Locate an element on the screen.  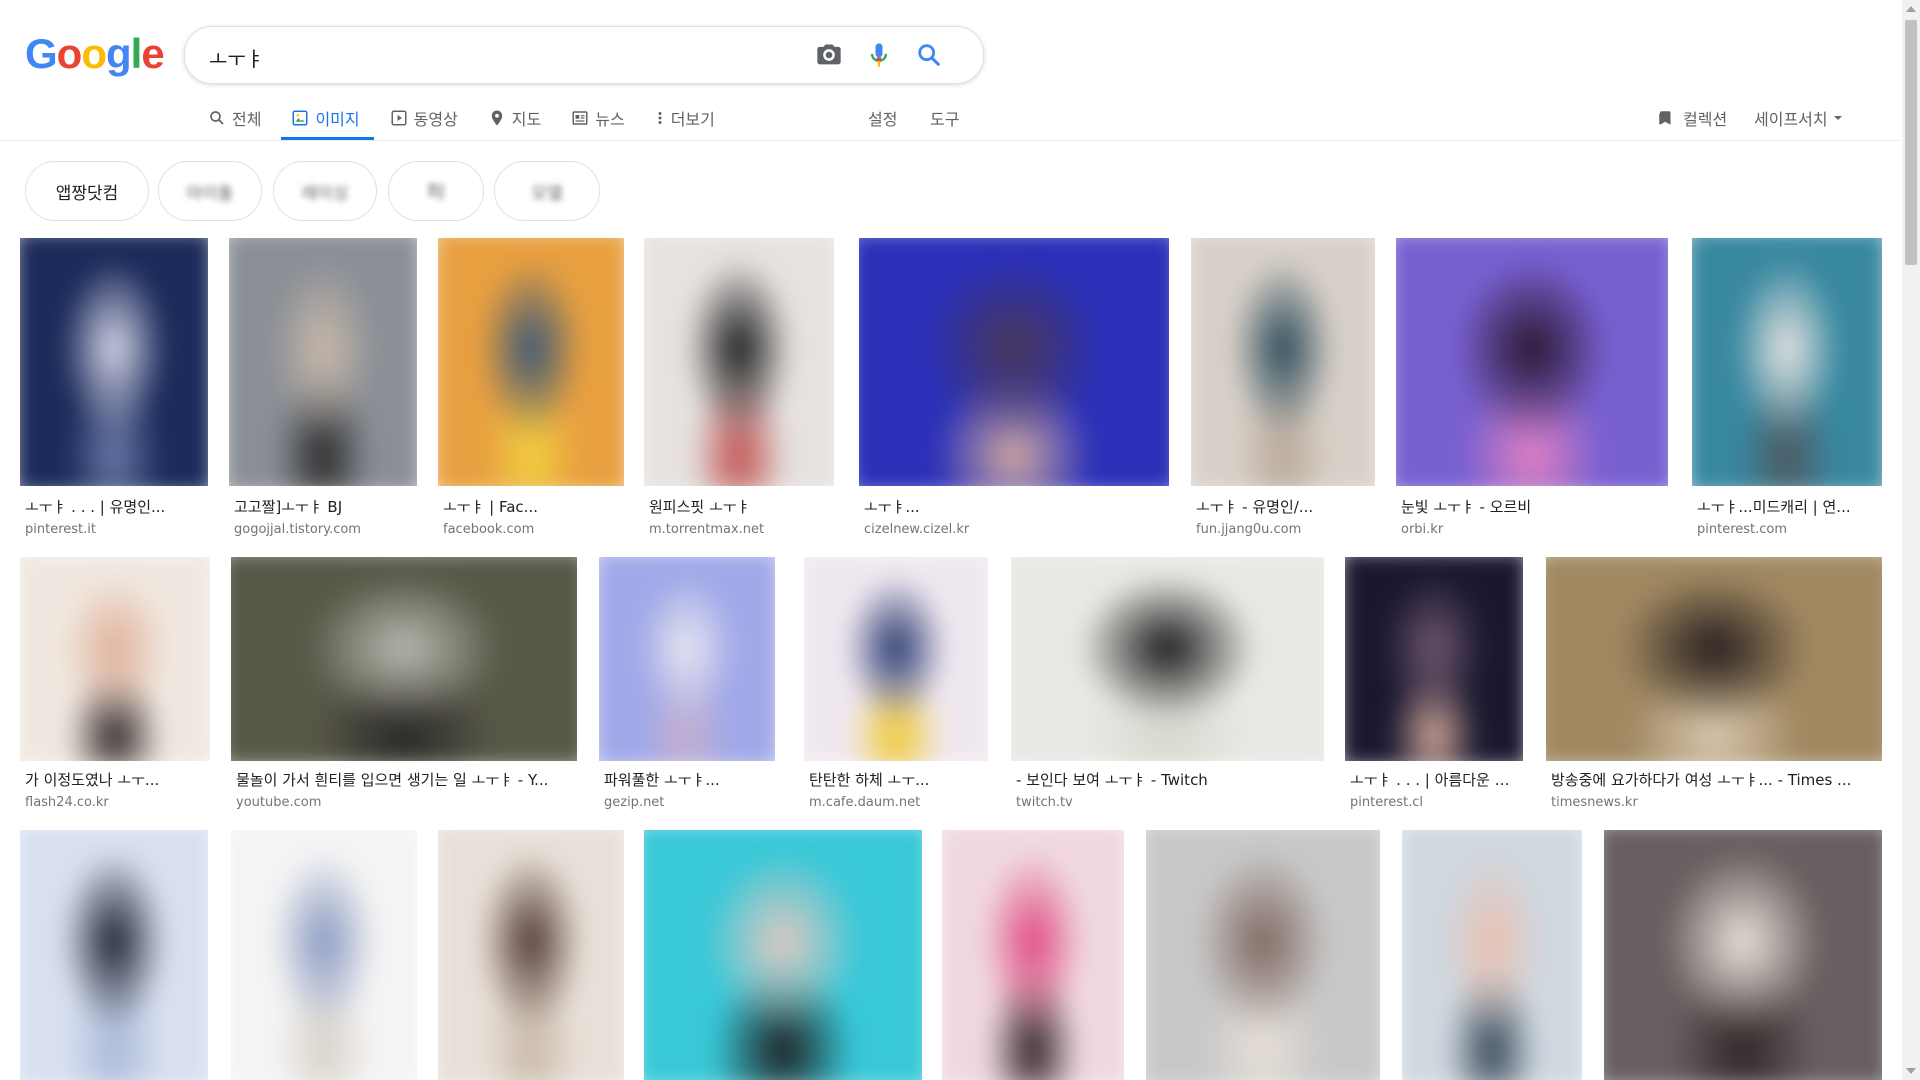
image-result: ㅗㅜㅑ . . . | 아름다운 여... pinterest.cl is located at coordinates (1434, 686).